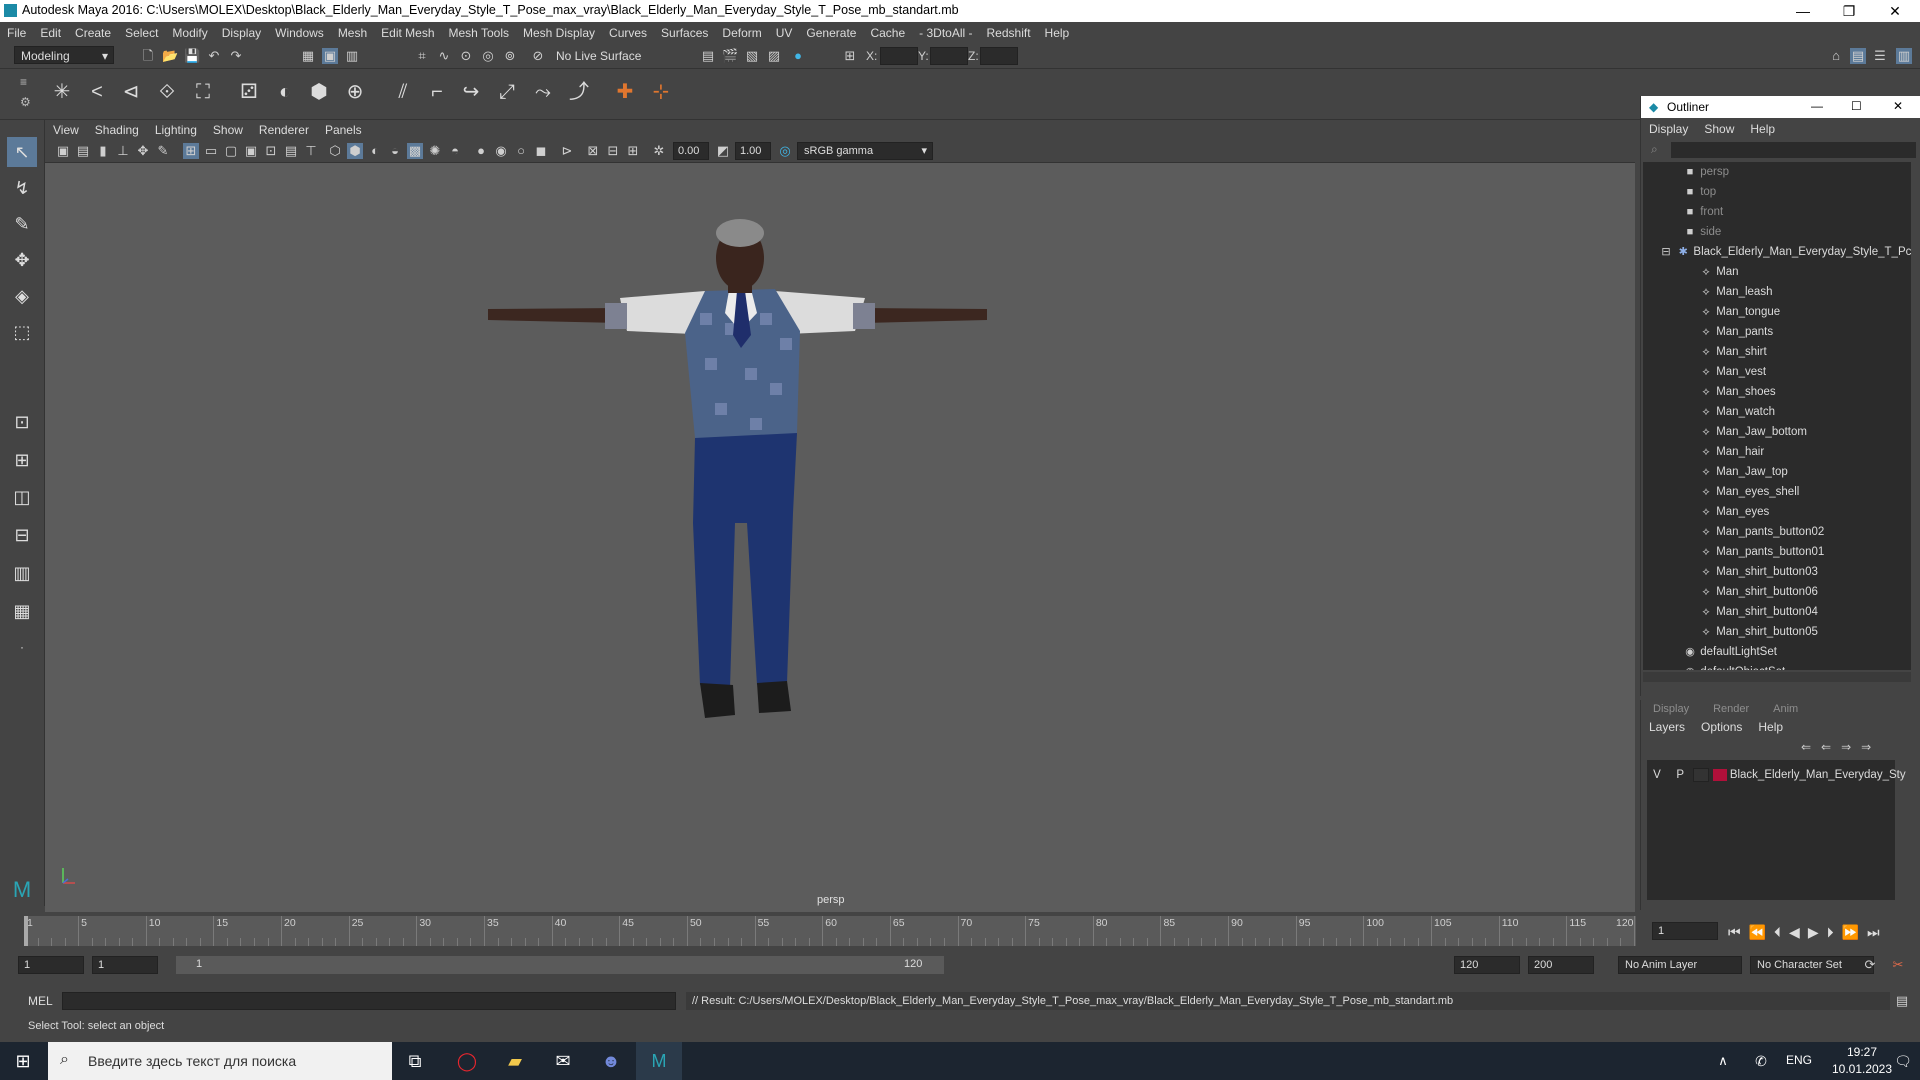 The width and height of the screenshot is (1920, 1080). Describe the element at coordinates (1761, 932) in the screenshot. I see `step-back-icon: ⏪` at that location.